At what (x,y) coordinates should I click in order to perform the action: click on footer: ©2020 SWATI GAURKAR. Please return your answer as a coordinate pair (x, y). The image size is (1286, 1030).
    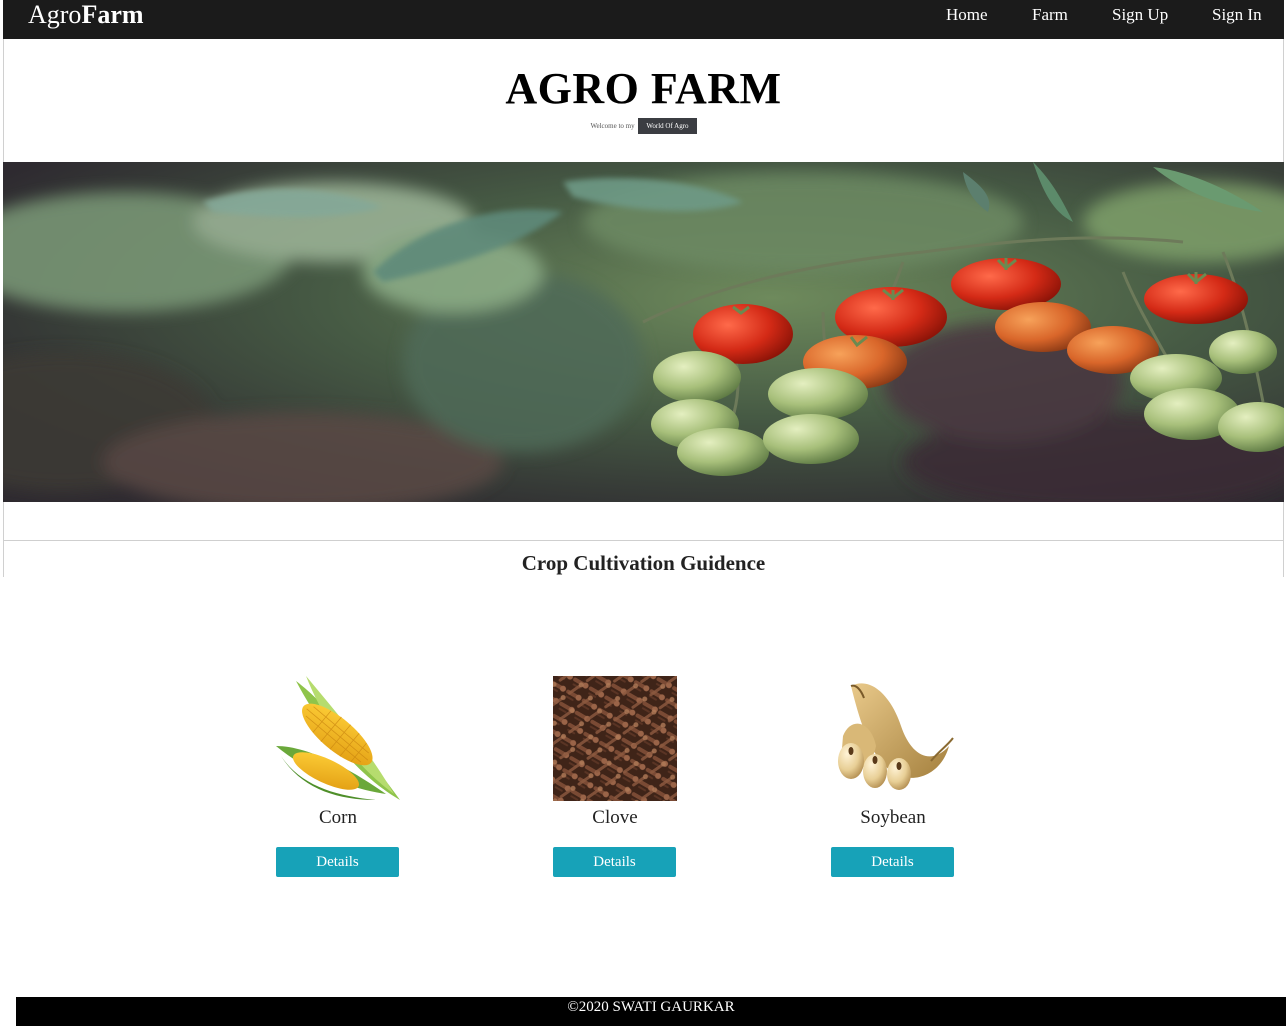
    Looking at the image, I should click on (651, 1011).